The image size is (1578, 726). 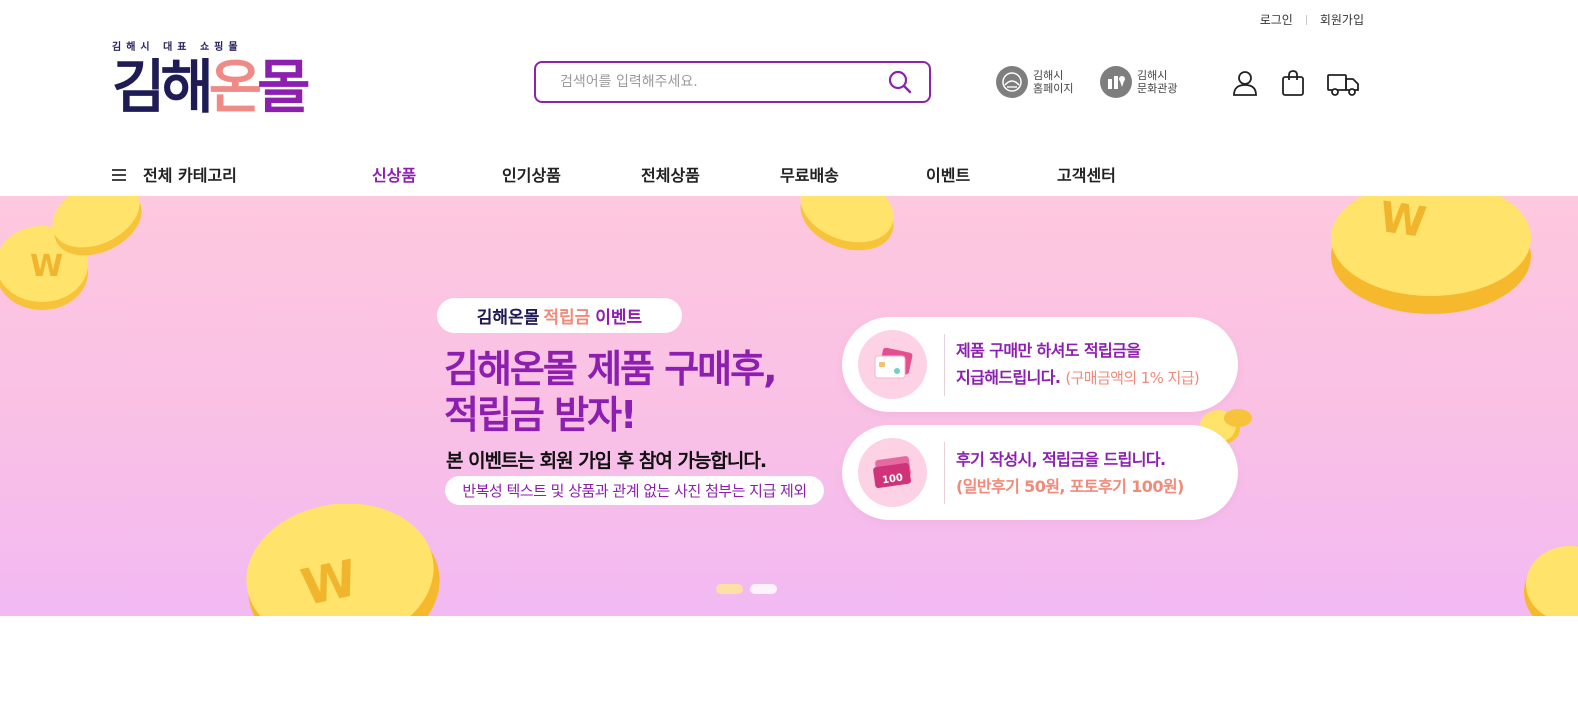 What do you see at coordinates (1116, 82) in the screenshot?
I see `map-pin-icon` at bounding box center [1116, 82].